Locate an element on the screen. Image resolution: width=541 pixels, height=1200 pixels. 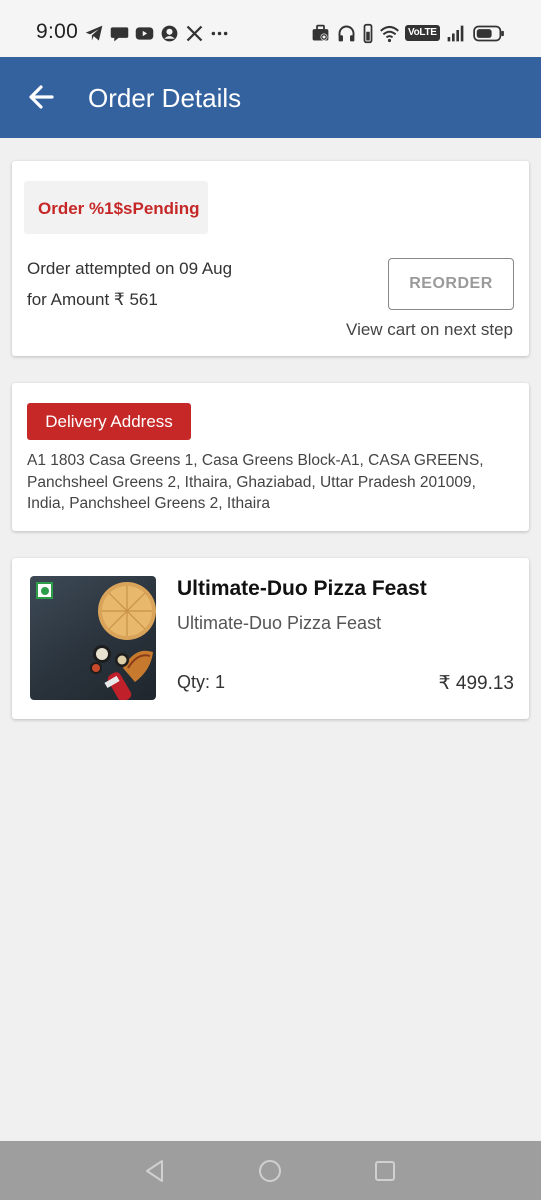
app-icon is located at coordinates (169, 33).